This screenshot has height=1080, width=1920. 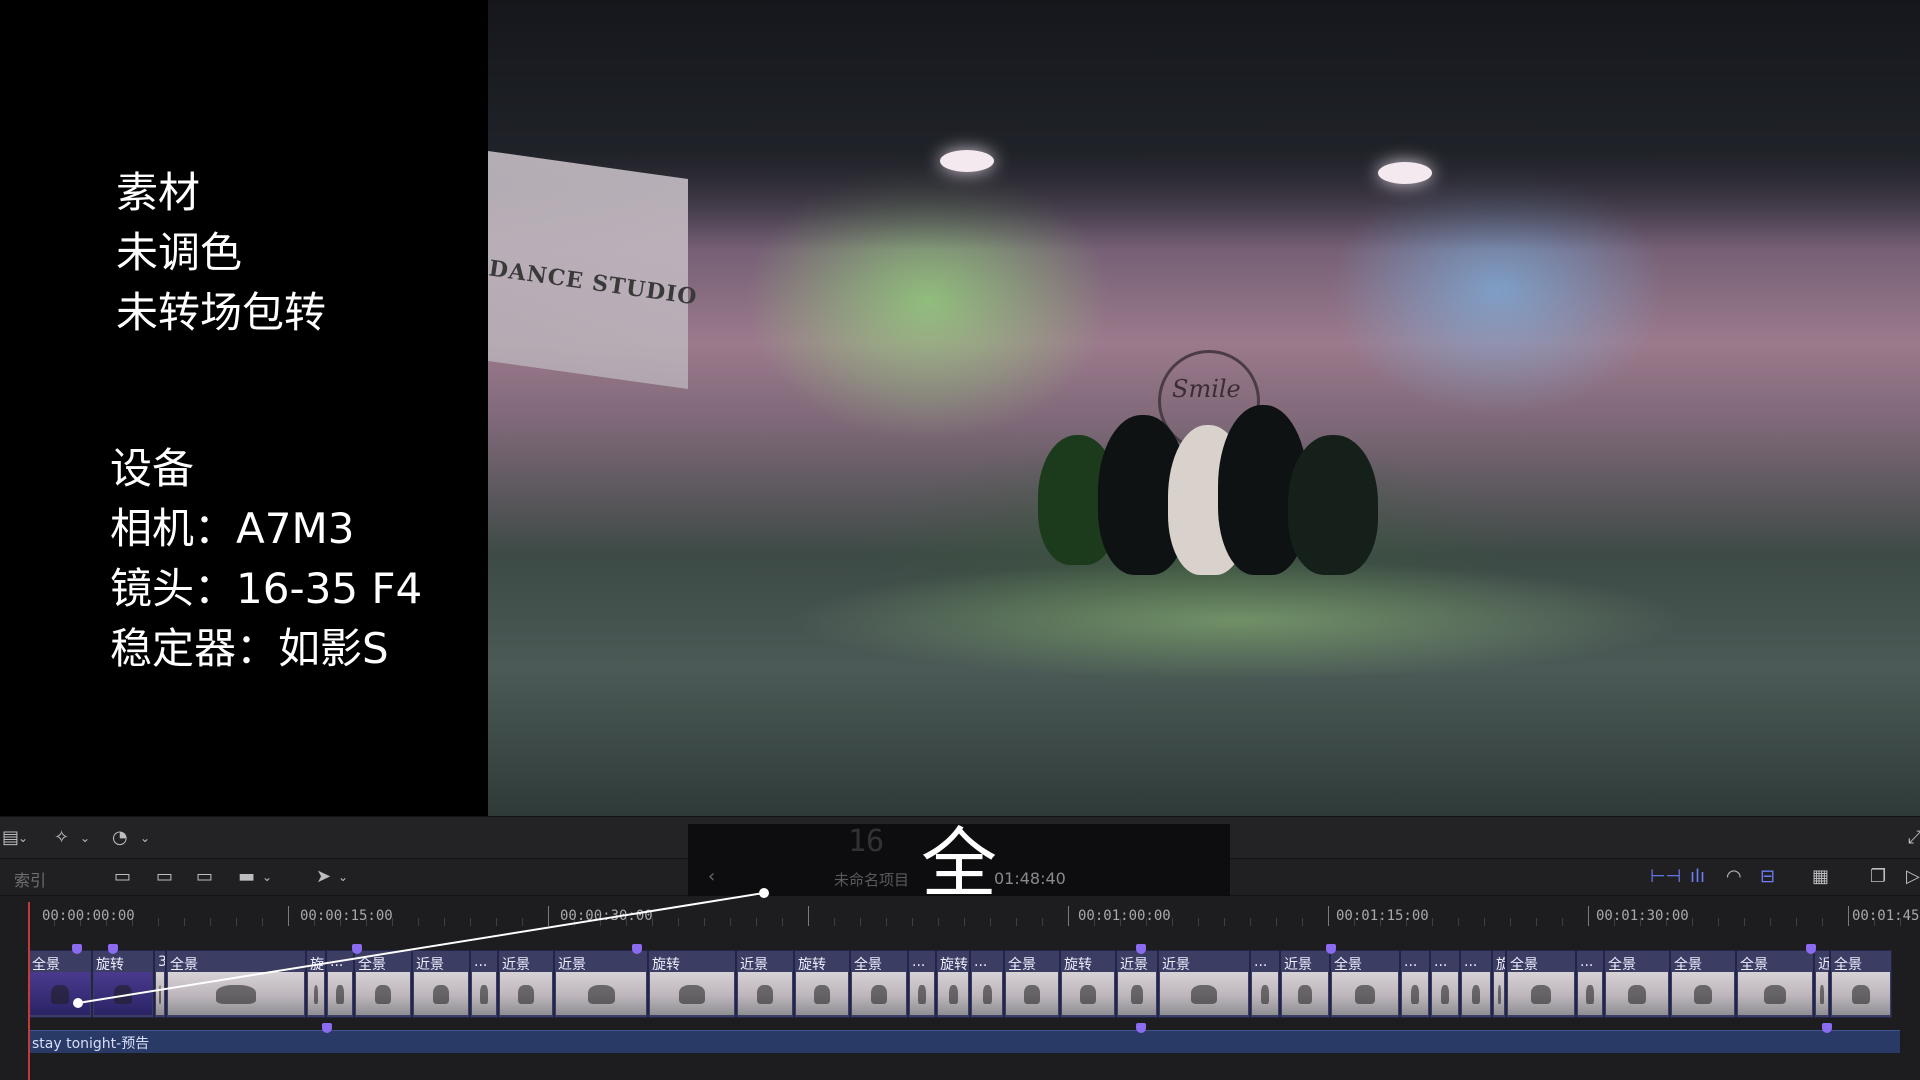 I want to click on layout-icon: ▤, so click(x=10, y=838).